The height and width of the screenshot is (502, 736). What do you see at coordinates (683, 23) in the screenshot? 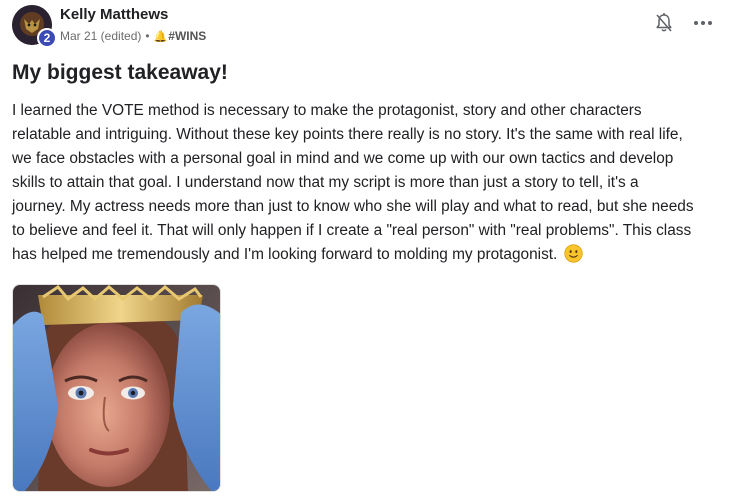
I see `post-actions` at bounding box center [683, 23].